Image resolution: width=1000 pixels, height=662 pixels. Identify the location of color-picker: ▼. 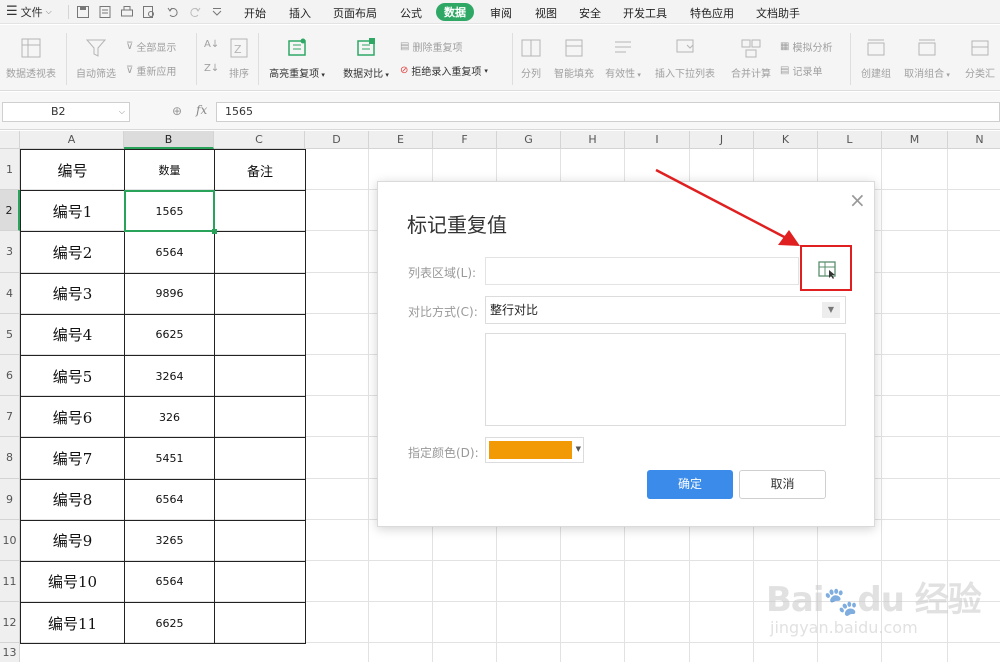
(534, 450).